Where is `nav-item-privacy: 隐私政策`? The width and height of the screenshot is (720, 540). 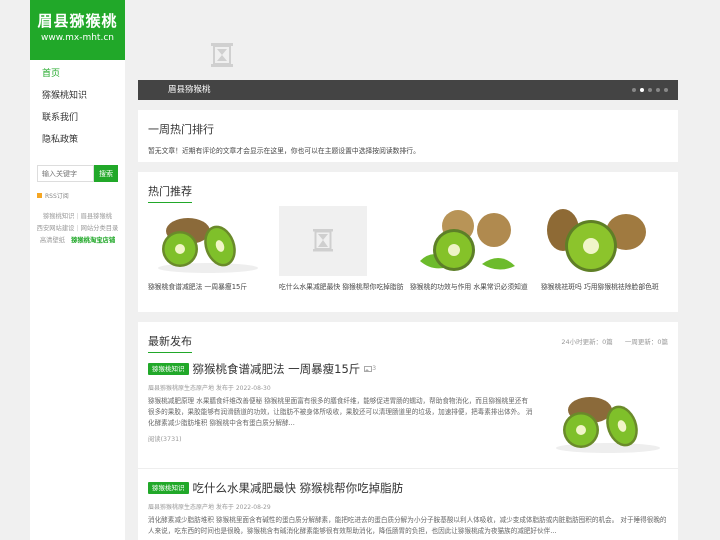 nav-item-privacy: 隐私政策 is located at coordinates (77, 140).